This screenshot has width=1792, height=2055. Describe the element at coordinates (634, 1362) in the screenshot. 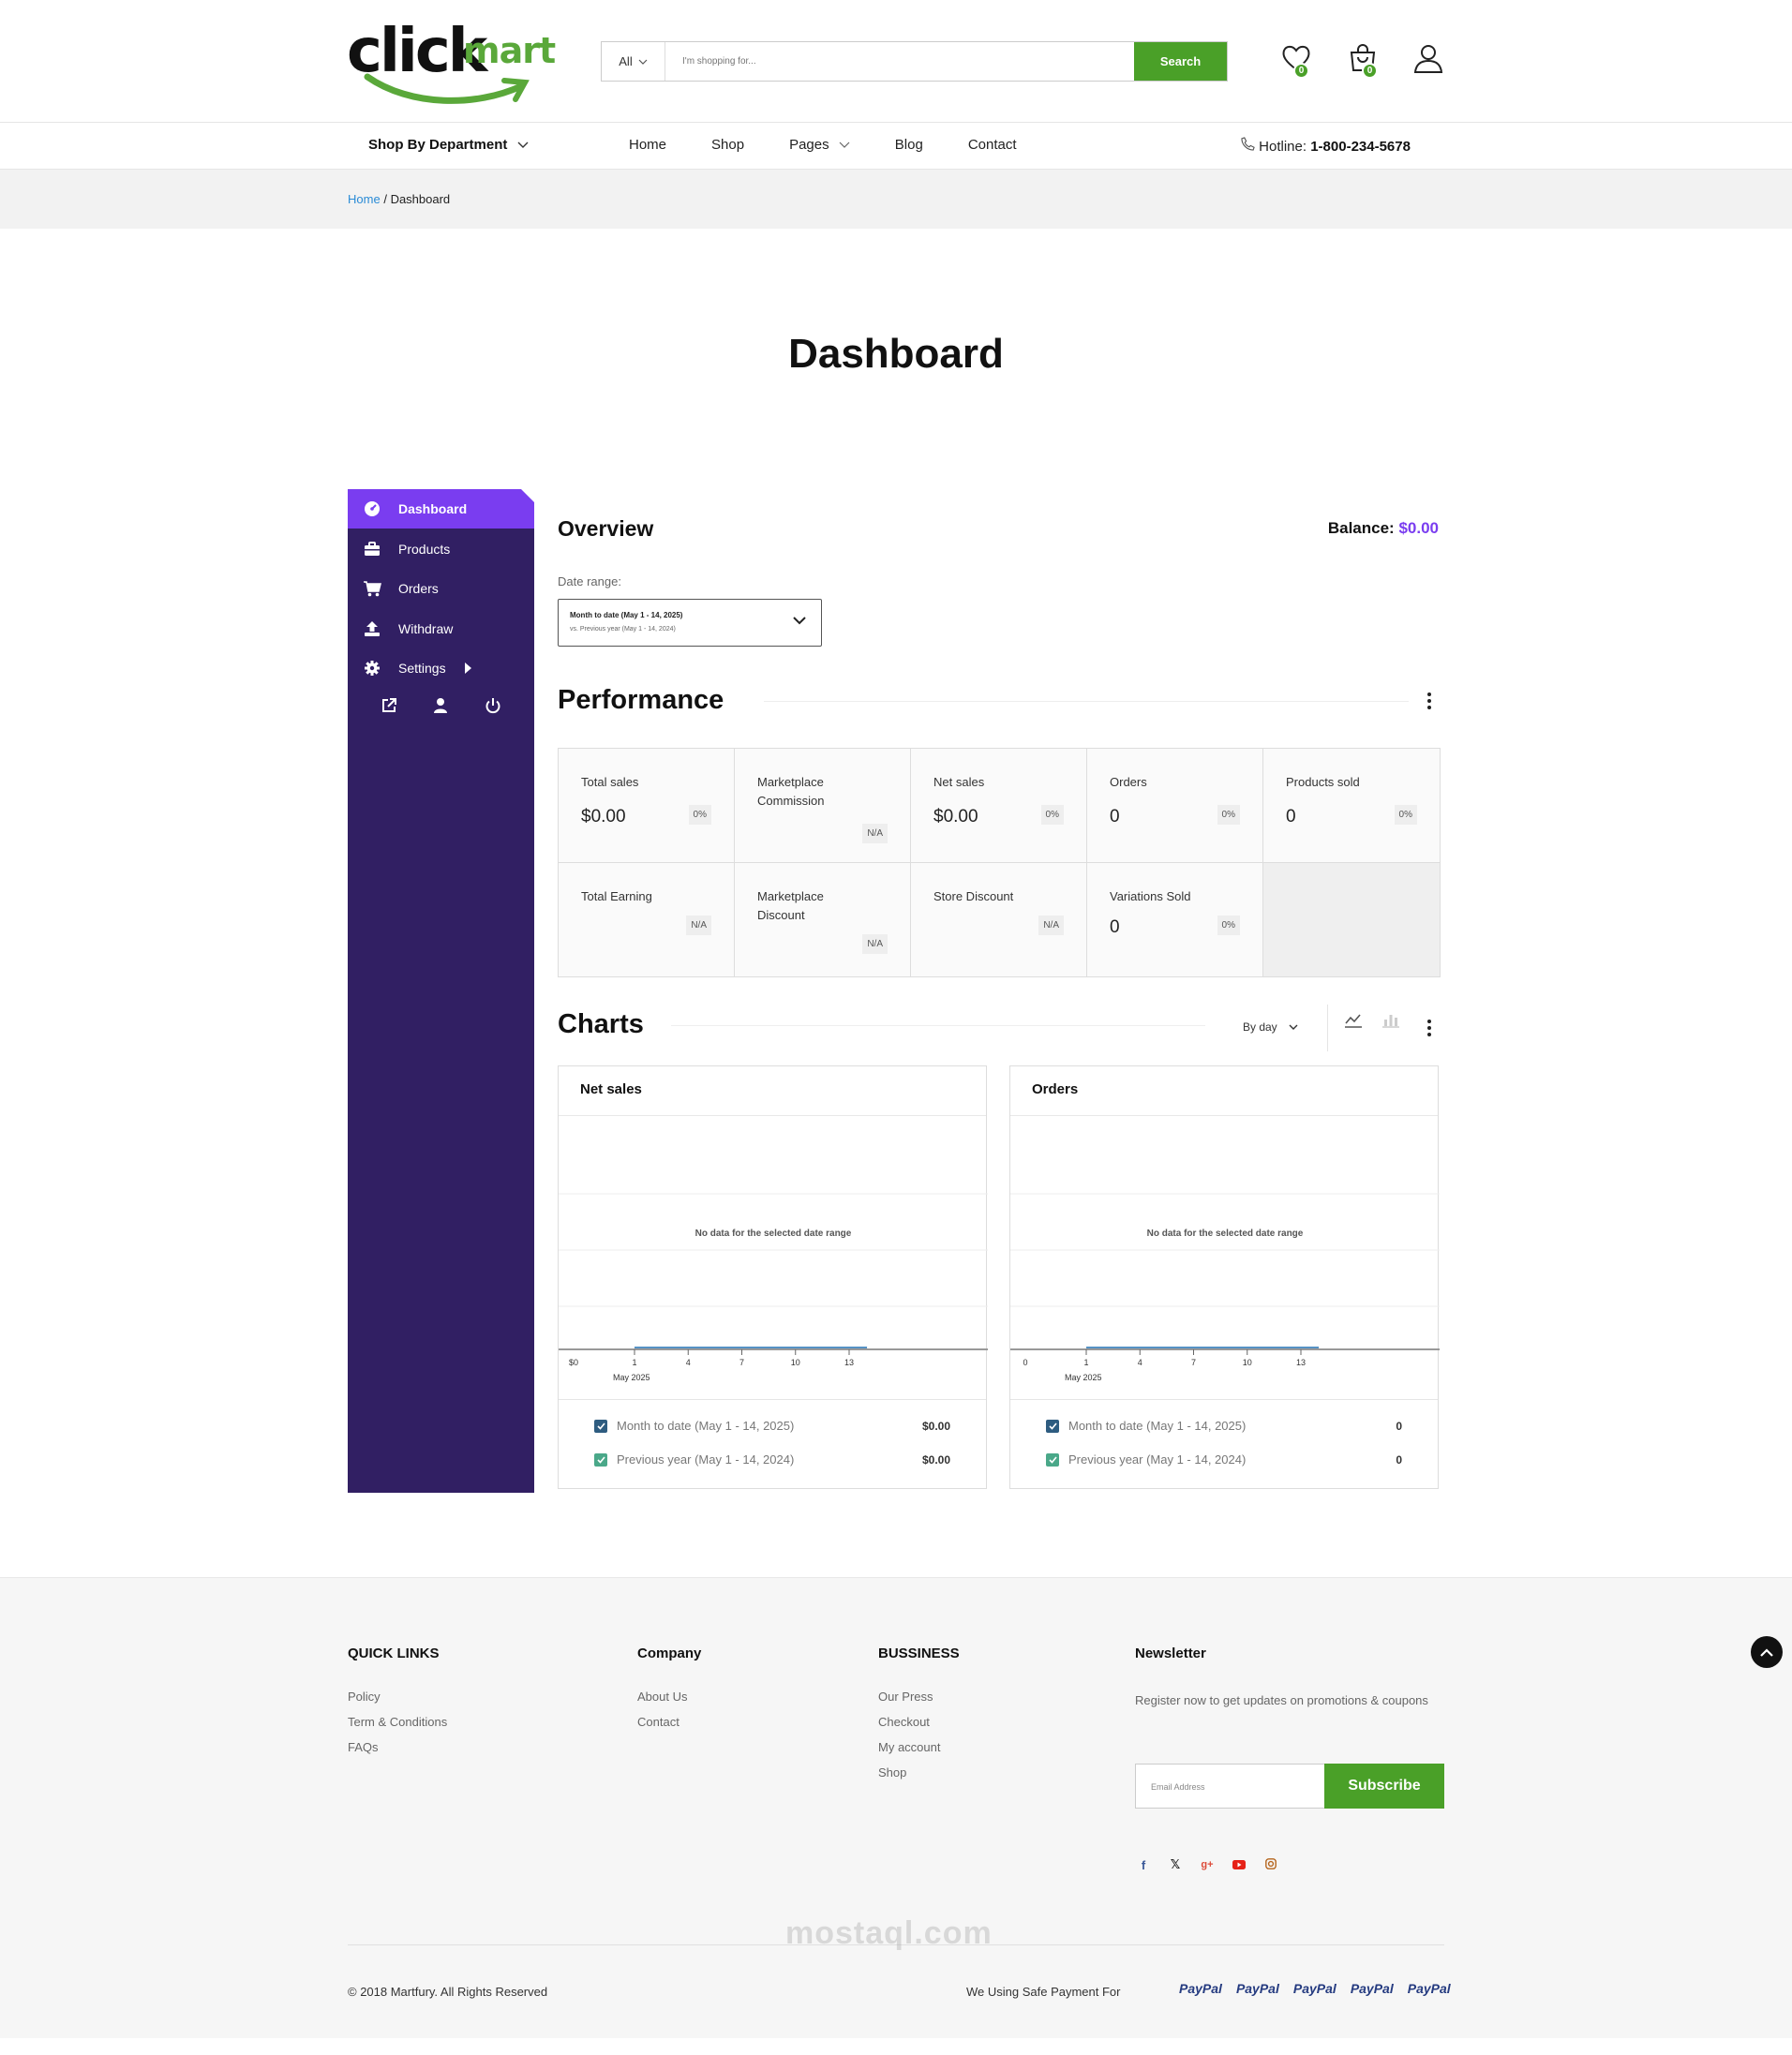

I see `x-tick-label: 1` at that location.